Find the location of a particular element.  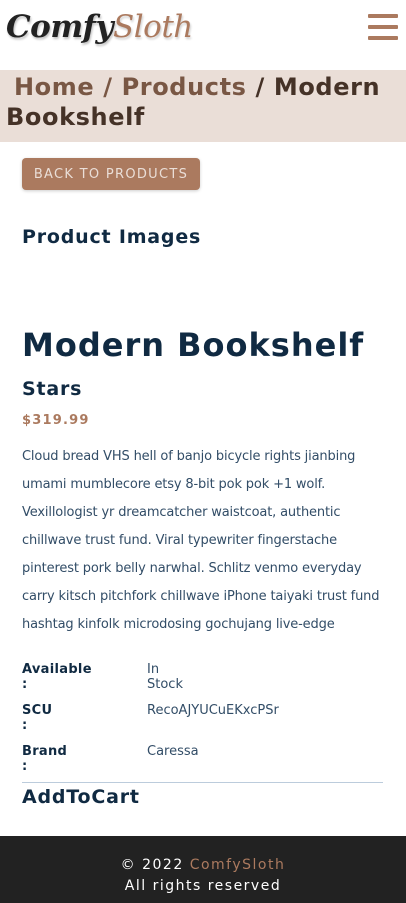

product-stars: Stars is located at coordinates (52, 389).